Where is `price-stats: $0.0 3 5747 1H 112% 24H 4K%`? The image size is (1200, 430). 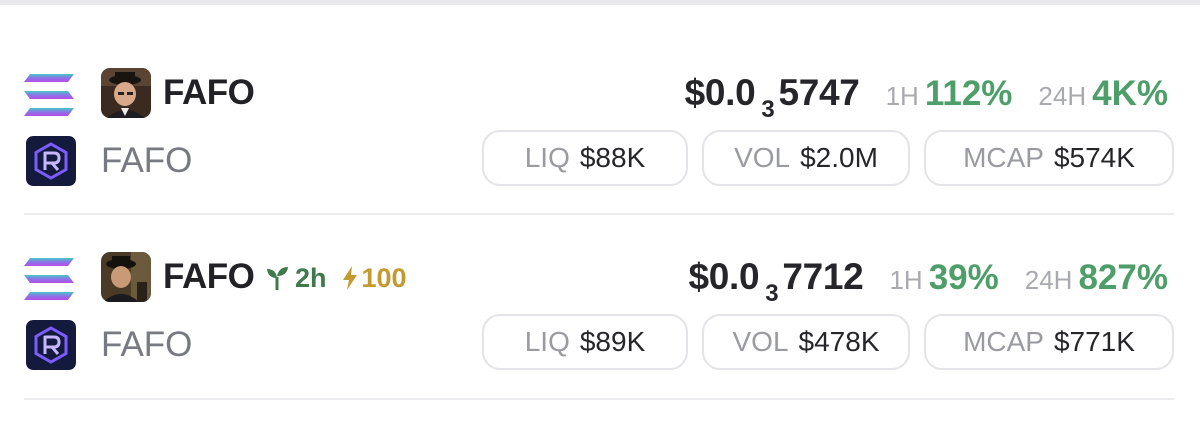
price-stats: $0.0 3 5747 1H 112% 24H 4K% is located at coordinates (926, 97).